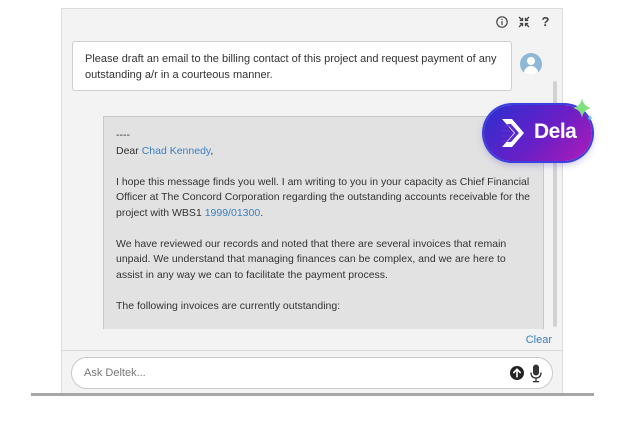 The height and width of the screenshot is (436, 624). I want to click on clear-button: Clear, so click(539, 340).